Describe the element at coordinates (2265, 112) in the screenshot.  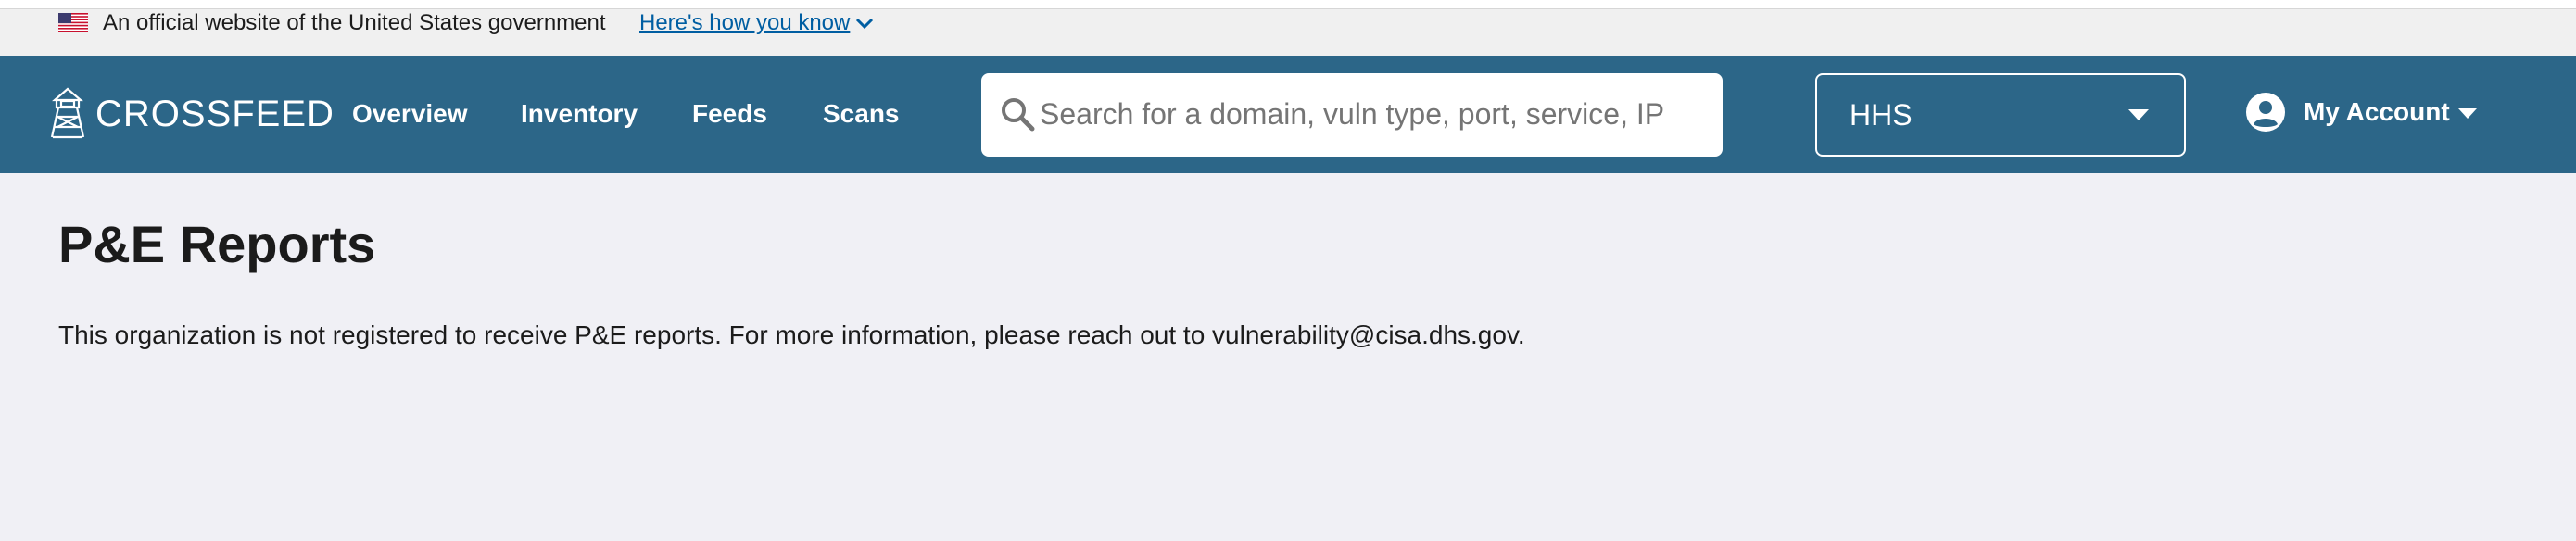
I see `account-circle-icon` at that location.